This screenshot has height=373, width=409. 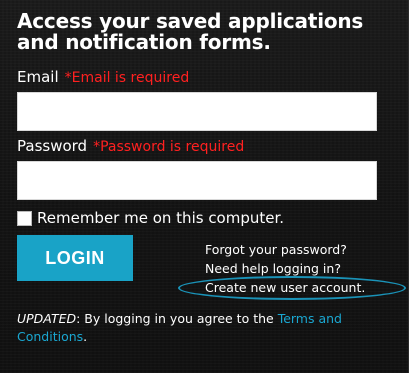 I want to click on password-label: Password *Password is required, so click(x=130, y=146).